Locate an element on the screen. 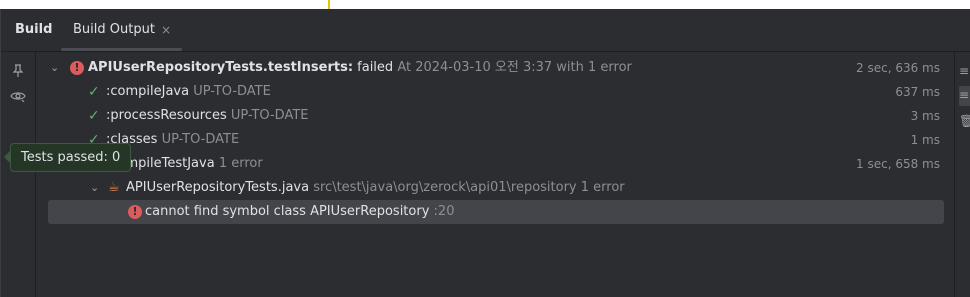  task-status: 1 error is located at coordinates (240, 163).